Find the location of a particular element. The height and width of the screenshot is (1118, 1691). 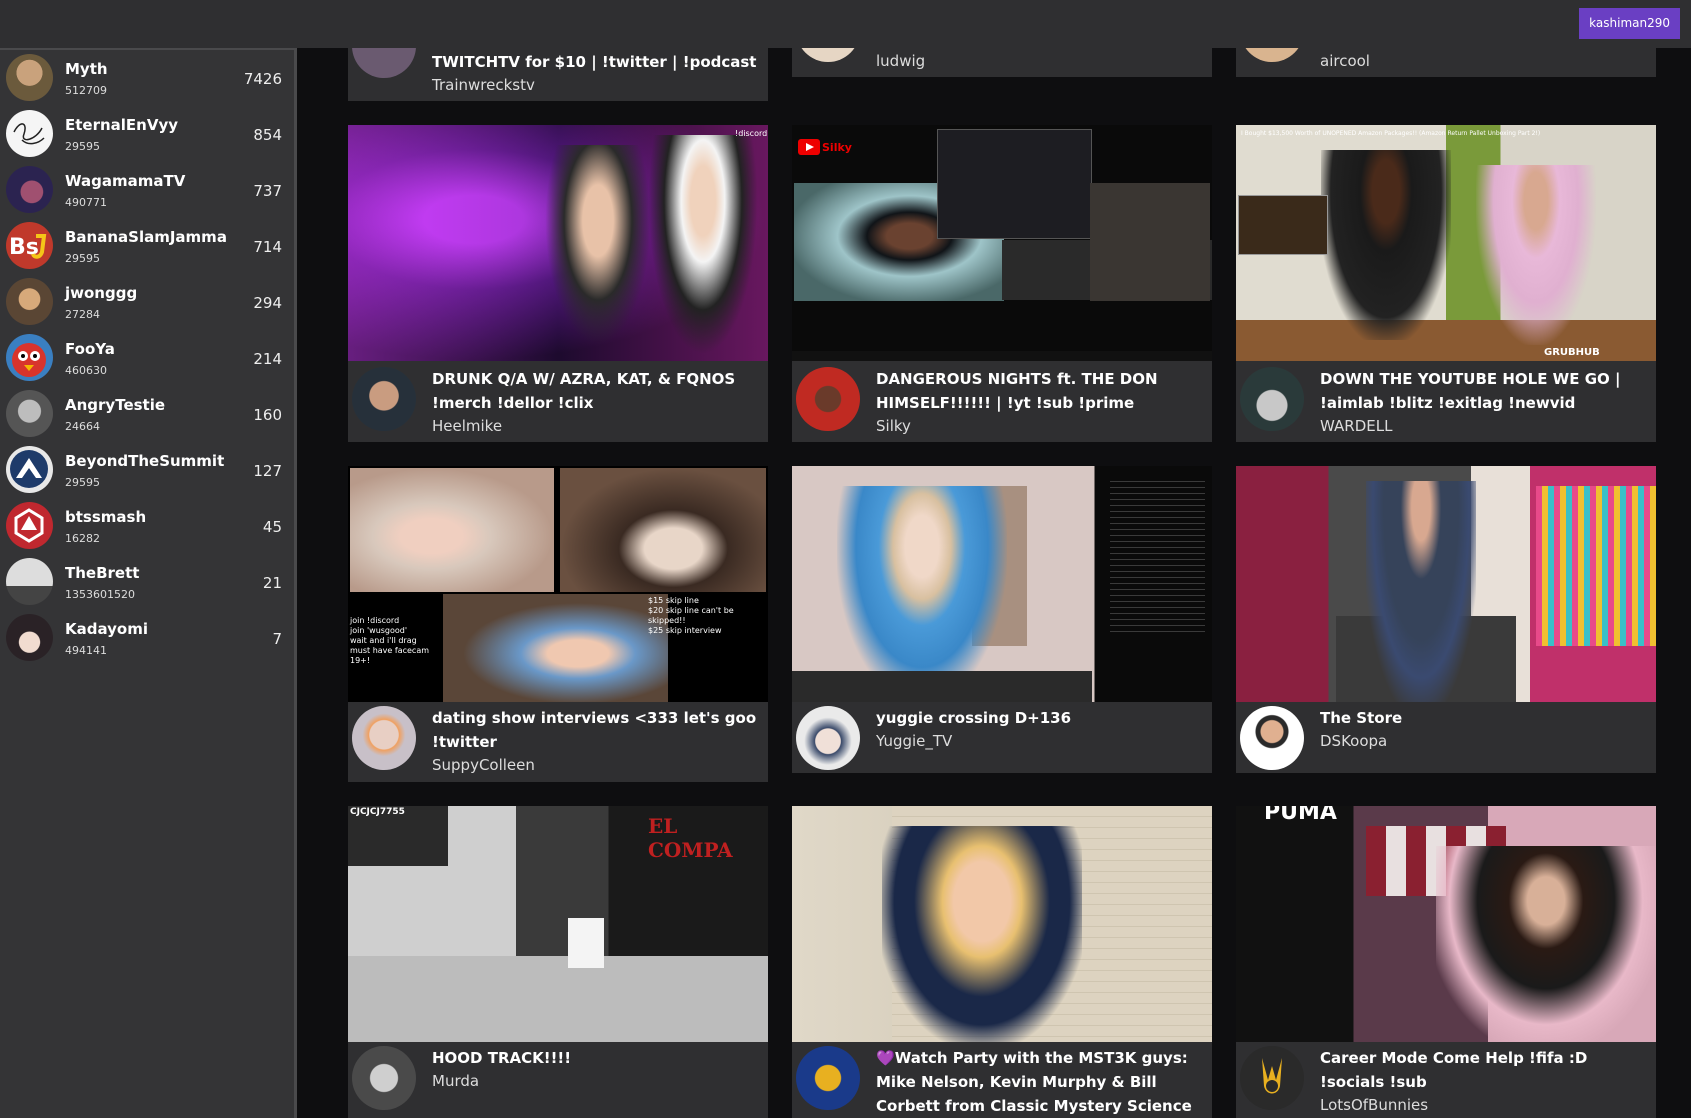

stream-card-aircool: aircool is located at coordinates (1446, 62).